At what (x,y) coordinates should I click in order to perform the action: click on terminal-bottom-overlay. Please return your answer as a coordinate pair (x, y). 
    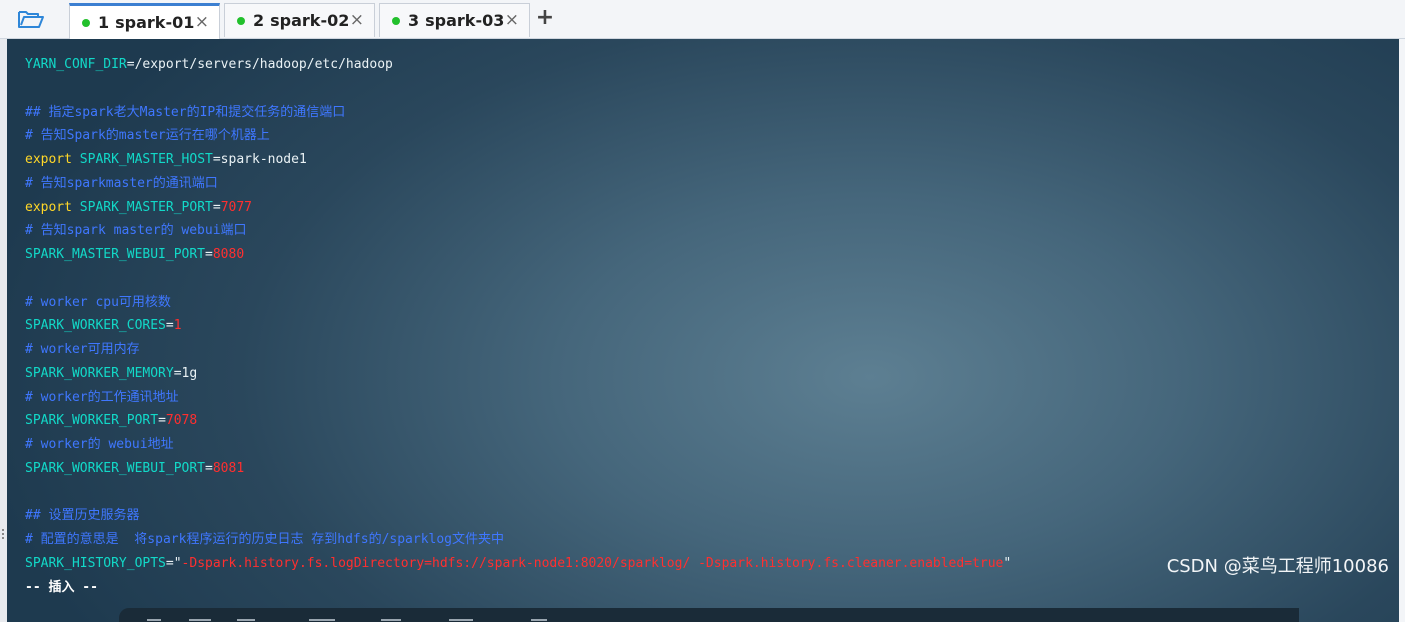
    Looking at the image, I should click on (709, 615).